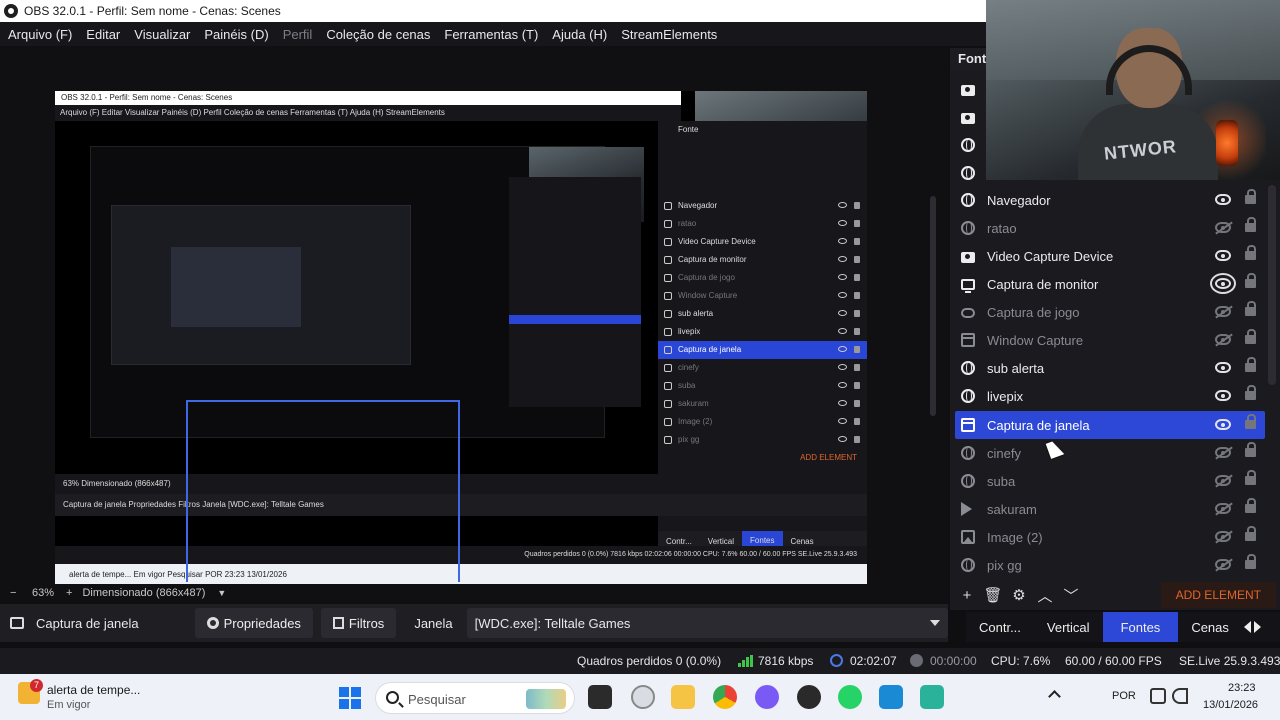  I want to click on properties-button: Propriedades, so click(253, 623).